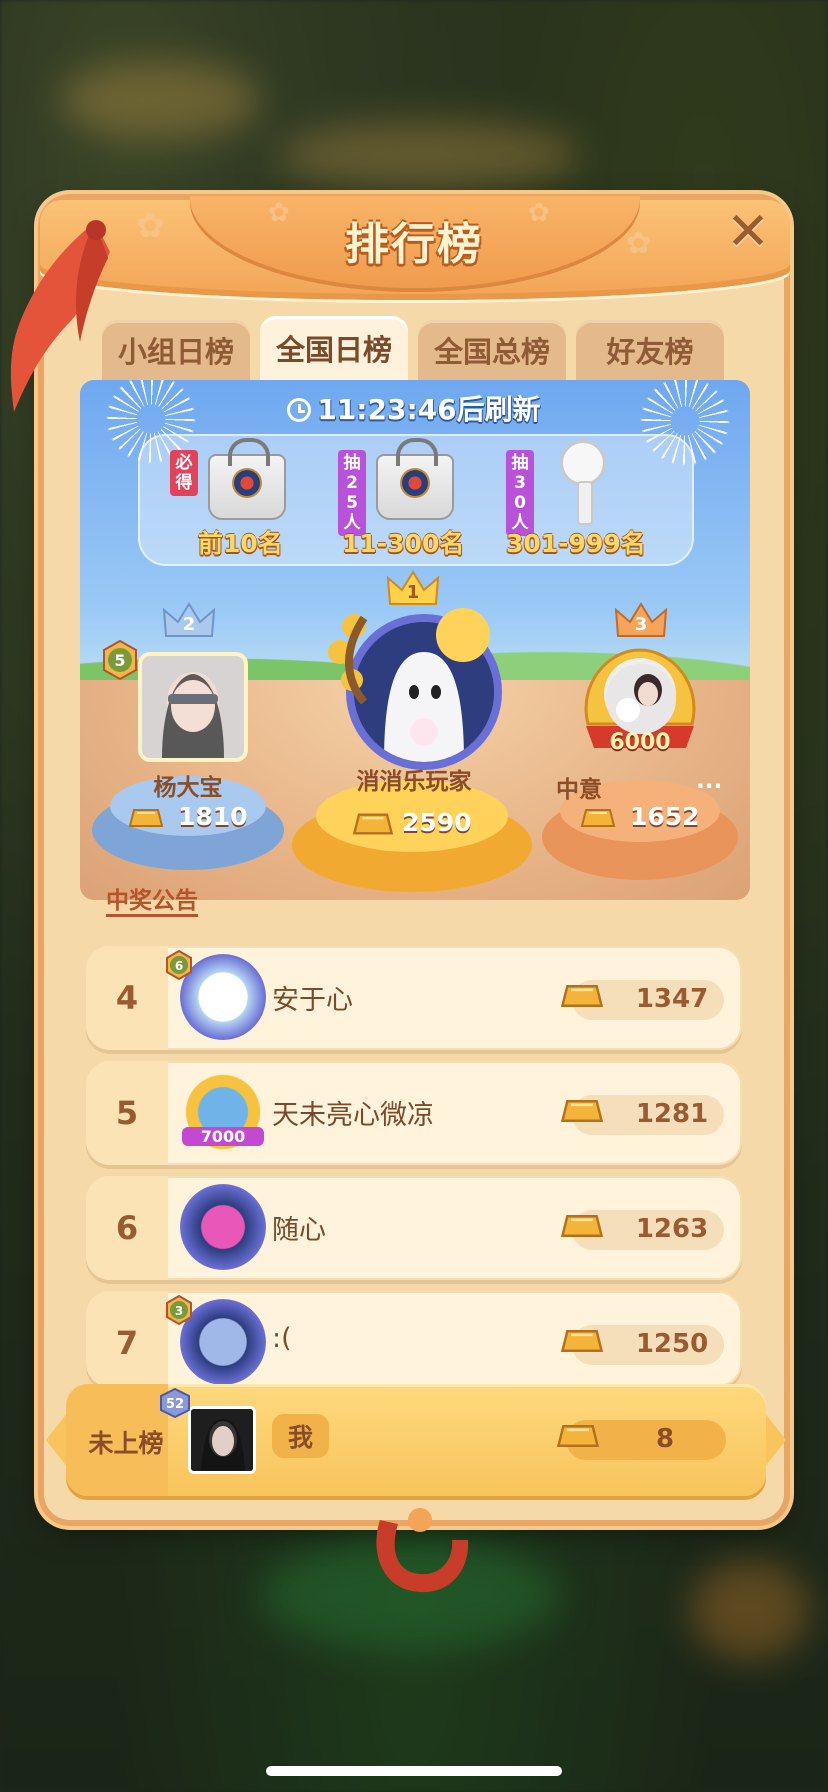  What do you see at coordinates (312, 1000) in the screenshot?
I see `row-name: 安于心` at bounding box center [312, 1000].